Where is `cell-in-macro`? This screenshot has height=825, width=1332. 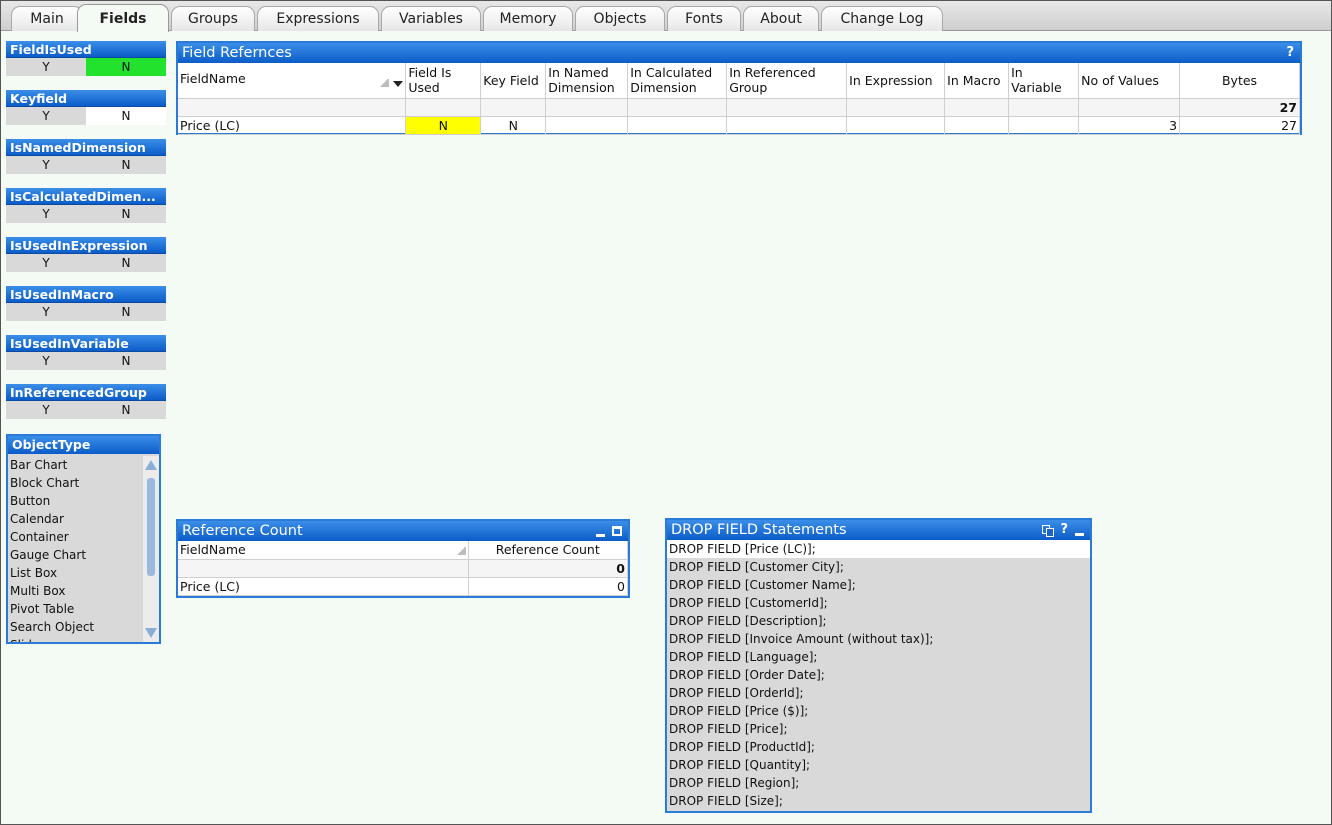
cell-in-macro is located at coordinates (977, 125).